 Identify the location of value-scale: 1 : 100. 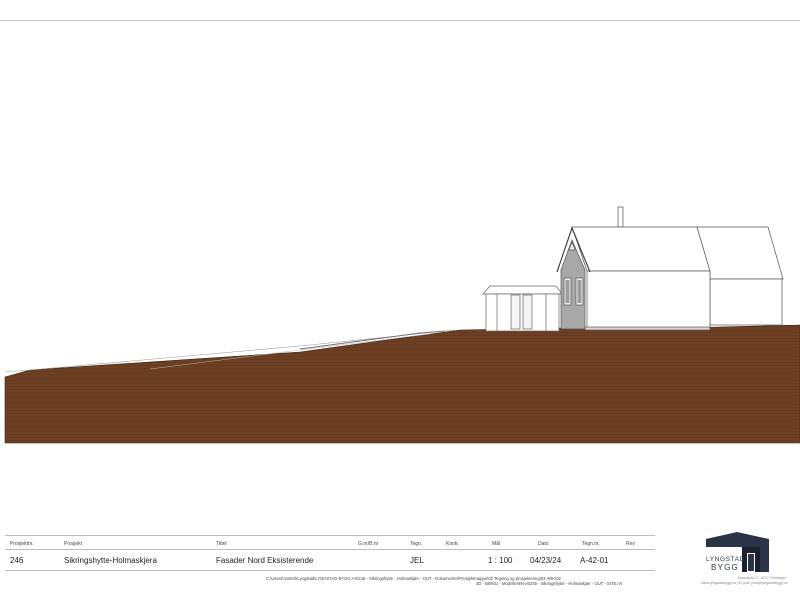
(500, 560).